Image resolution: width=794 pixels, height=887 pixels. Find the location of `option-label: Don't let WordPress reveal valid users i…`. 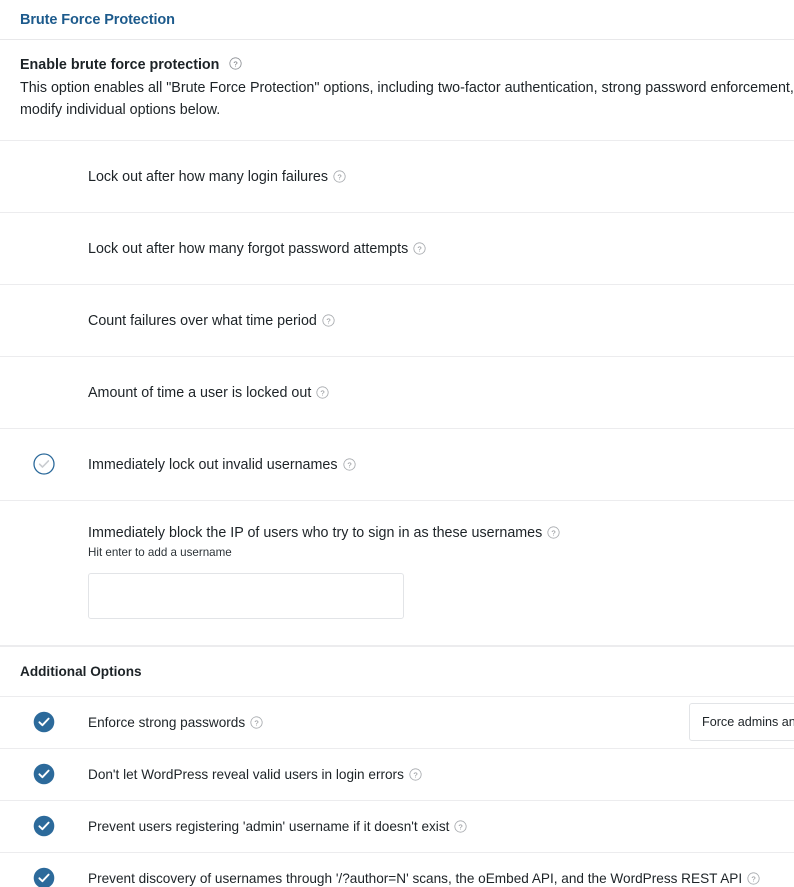

option-label: Don't let WordPress reveal valid users i… is located at coordinates (246, 775).